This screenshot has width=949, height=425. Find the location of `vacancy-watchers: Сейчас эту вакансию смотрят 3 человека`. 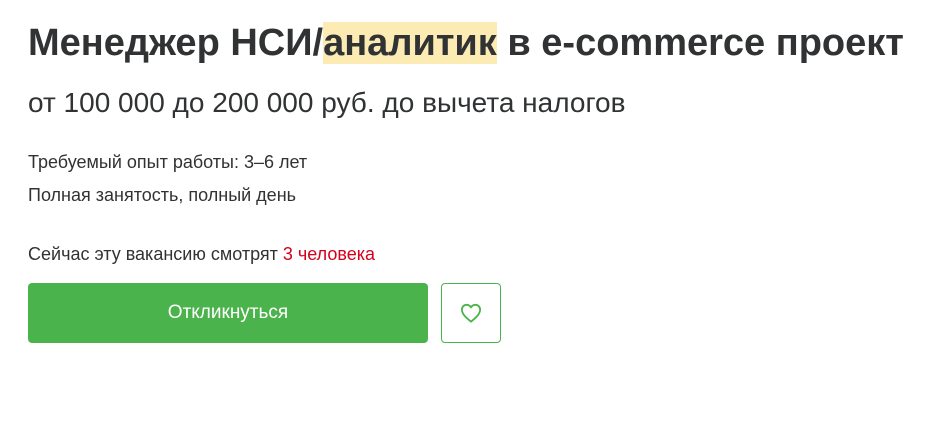

vacancy-watchers: Сейчас эту вакансию смотрят 3 человека is located at coordinates (478, 254).